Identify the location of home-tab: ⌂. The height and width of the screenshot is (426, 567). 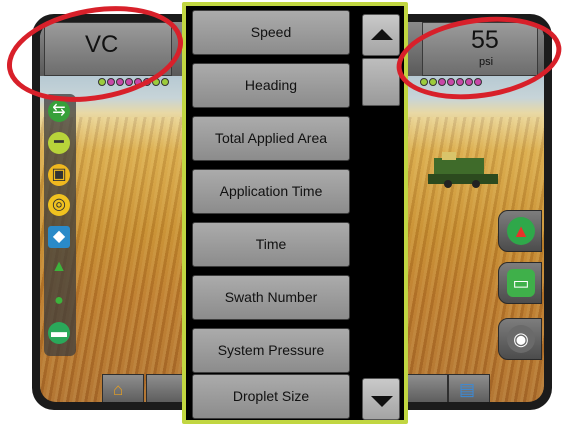
(123, 388).